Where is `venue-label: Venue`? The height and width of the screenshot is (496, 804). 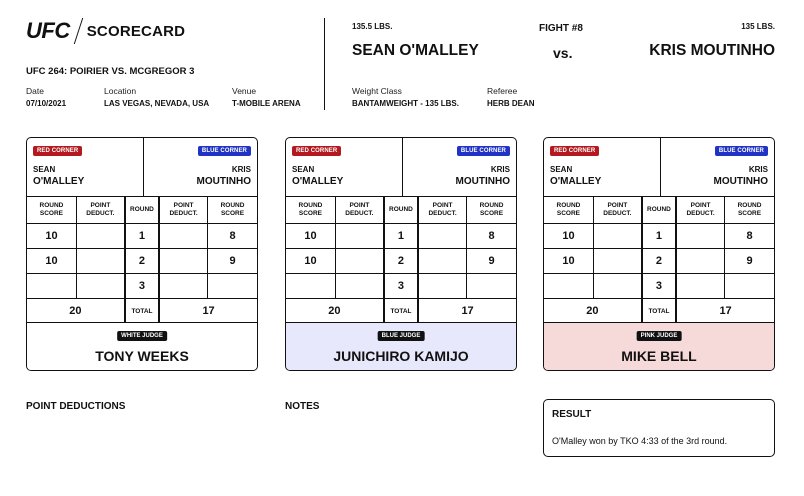 venue-label: Venue is located at coordinates (244, 91).